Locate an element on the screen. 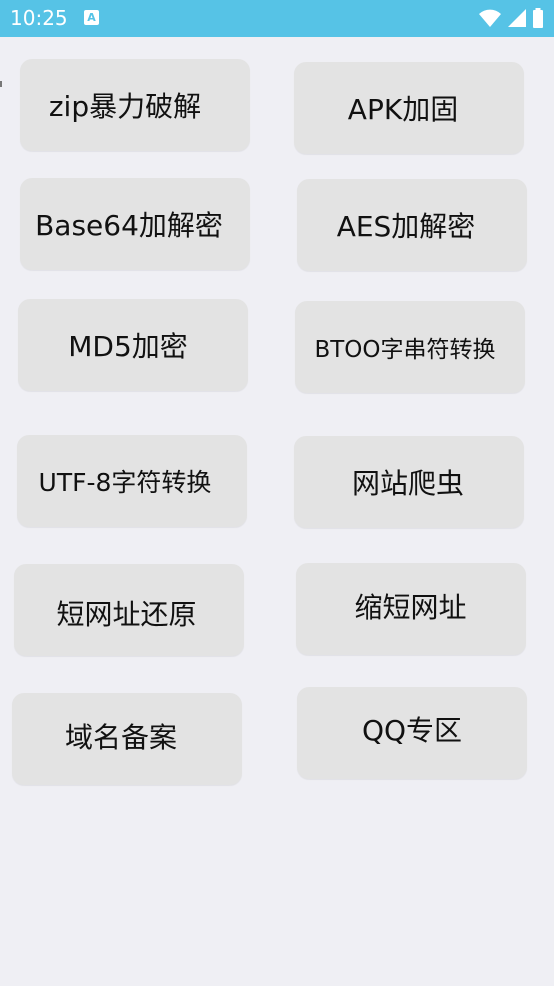 Image resolution: width=554 pixels, height=986 pixels. battery-icon is located at coordinates (538, 18).